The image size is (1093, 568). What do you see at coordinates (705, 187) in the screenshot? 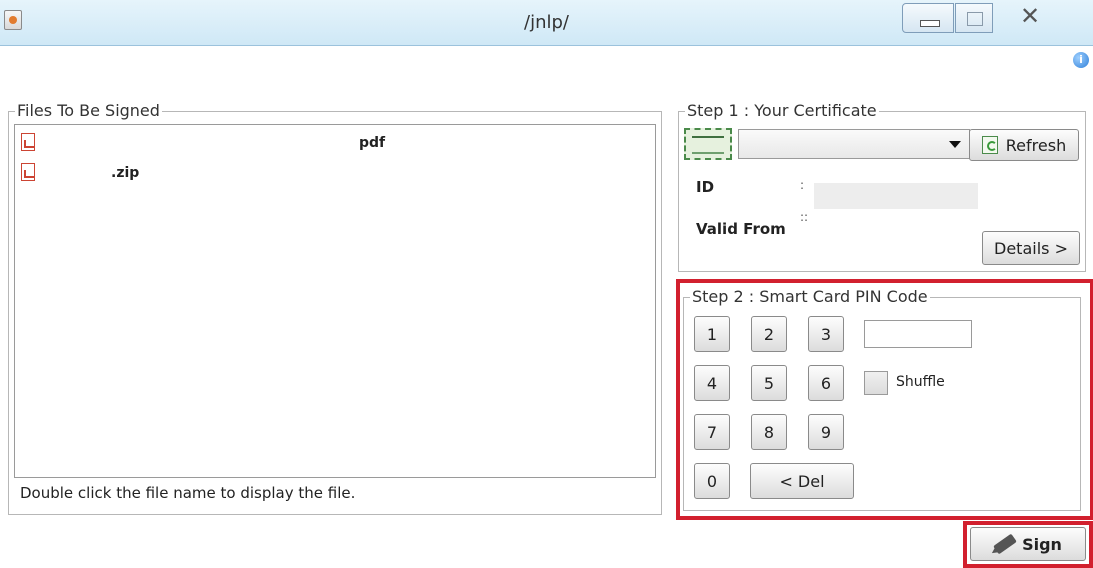
I see `id-label: ID` at bounding box center [705, 187].